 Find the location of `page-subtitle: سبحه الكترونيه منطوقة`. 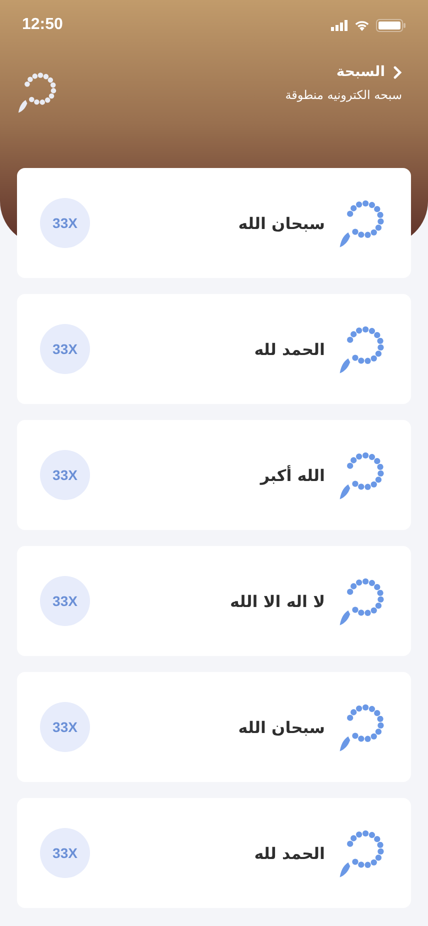

page-subtitle: سبحه الكترونيه منطوقة is located at coordinates (343, 95).